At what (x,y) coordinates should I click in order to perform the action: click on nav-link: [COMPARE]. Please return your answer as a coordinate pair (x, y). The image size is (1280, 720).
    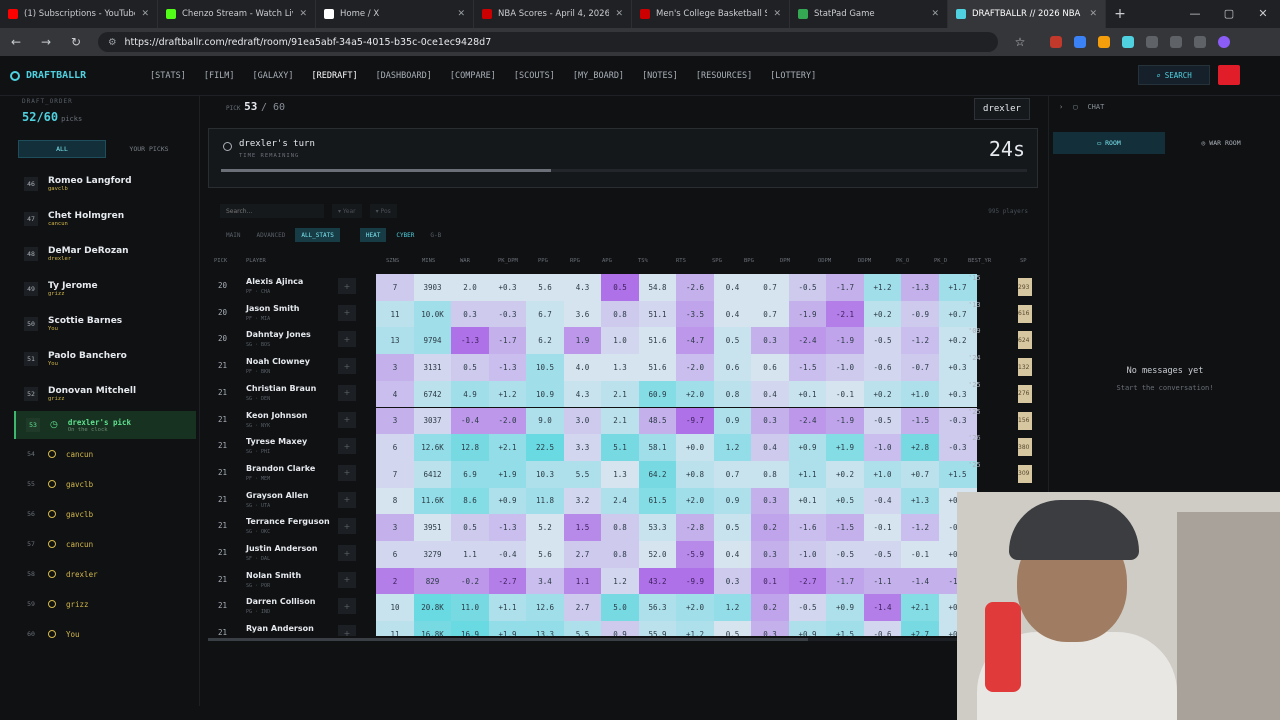
    Looking at the image, I should click on (473, 76).